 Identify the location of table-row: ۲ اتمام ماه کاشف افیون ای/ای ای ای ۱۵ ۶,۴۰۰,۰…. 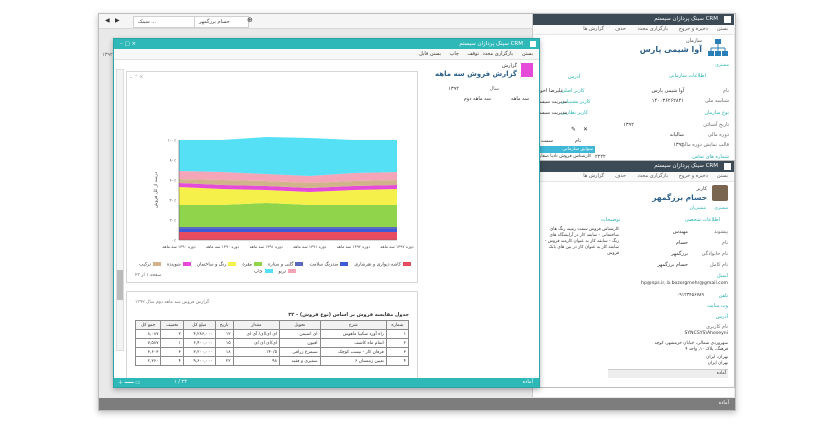
(272, 343).